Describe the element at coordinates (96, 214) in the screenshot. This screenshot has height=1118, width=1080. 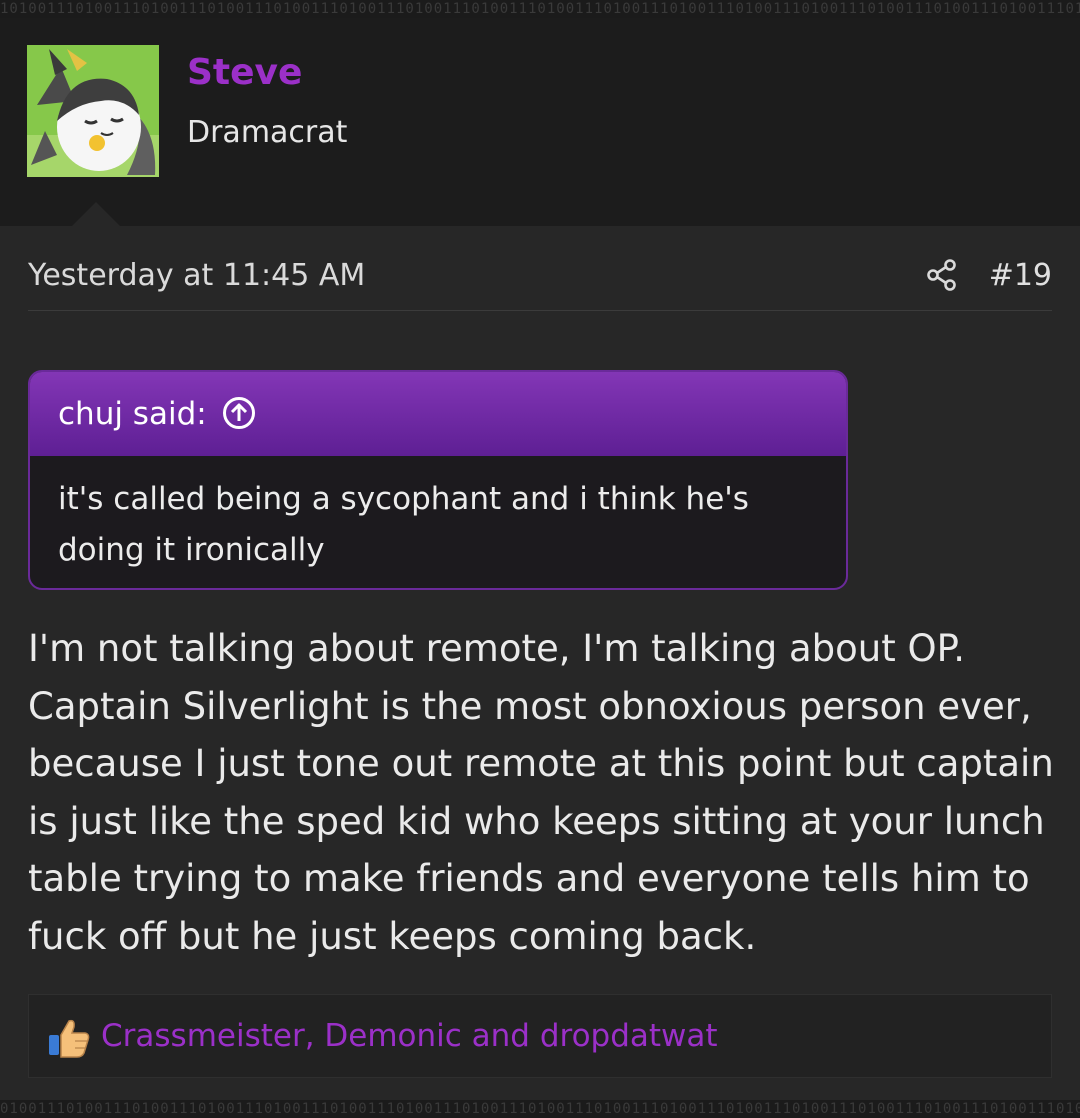
I see `header-pointer` at that location.